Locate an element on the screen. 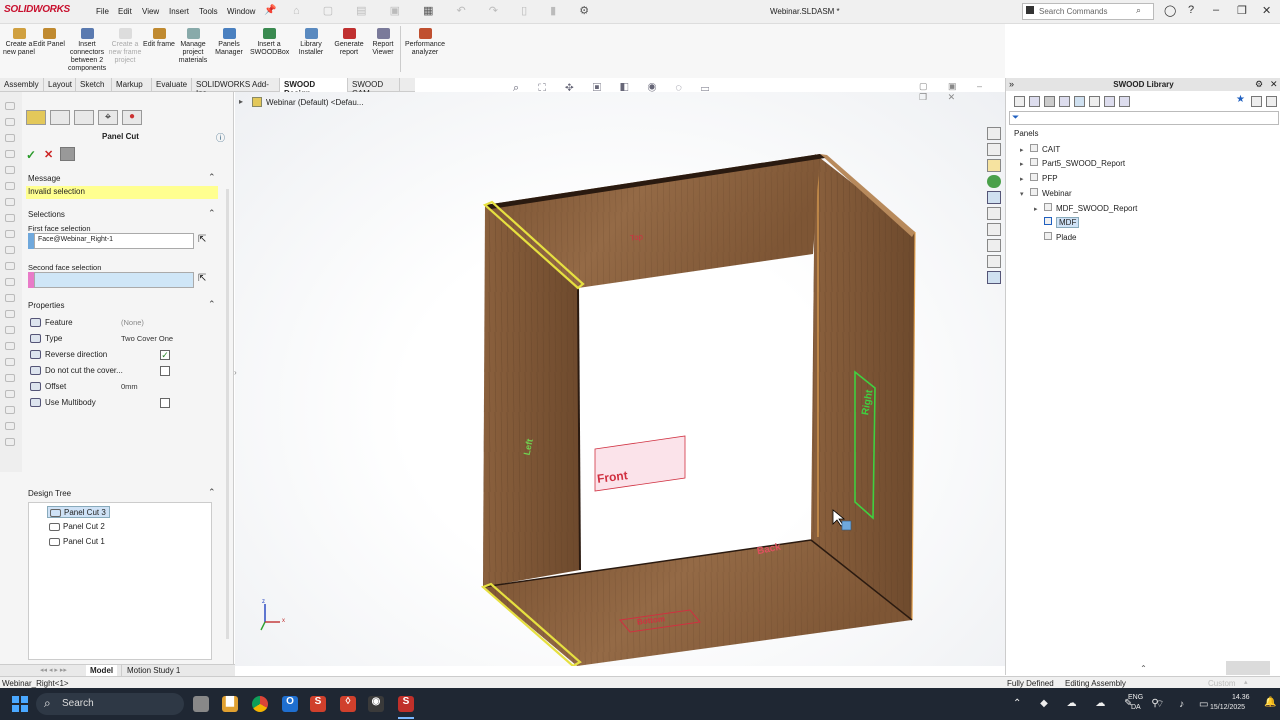 The image size is (1280, 720). tab-sketch: Sketch is located at coordinates (94, 85).